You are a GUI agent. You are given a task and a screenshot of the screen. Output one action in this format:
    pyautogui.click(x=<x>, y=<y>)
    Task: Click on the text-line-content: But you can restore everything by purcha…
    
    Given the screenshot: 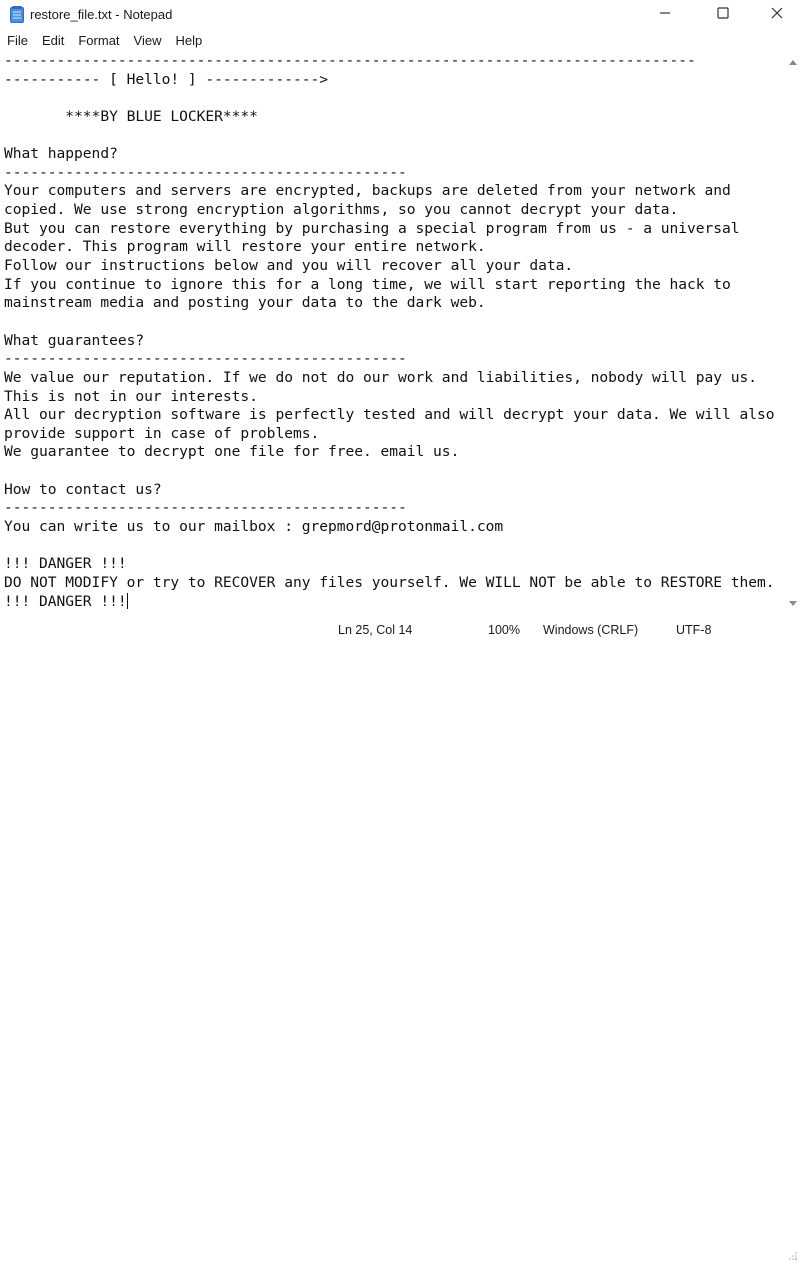 What is the action you would take?
    pyautogui.click(x=372, y=228)
    